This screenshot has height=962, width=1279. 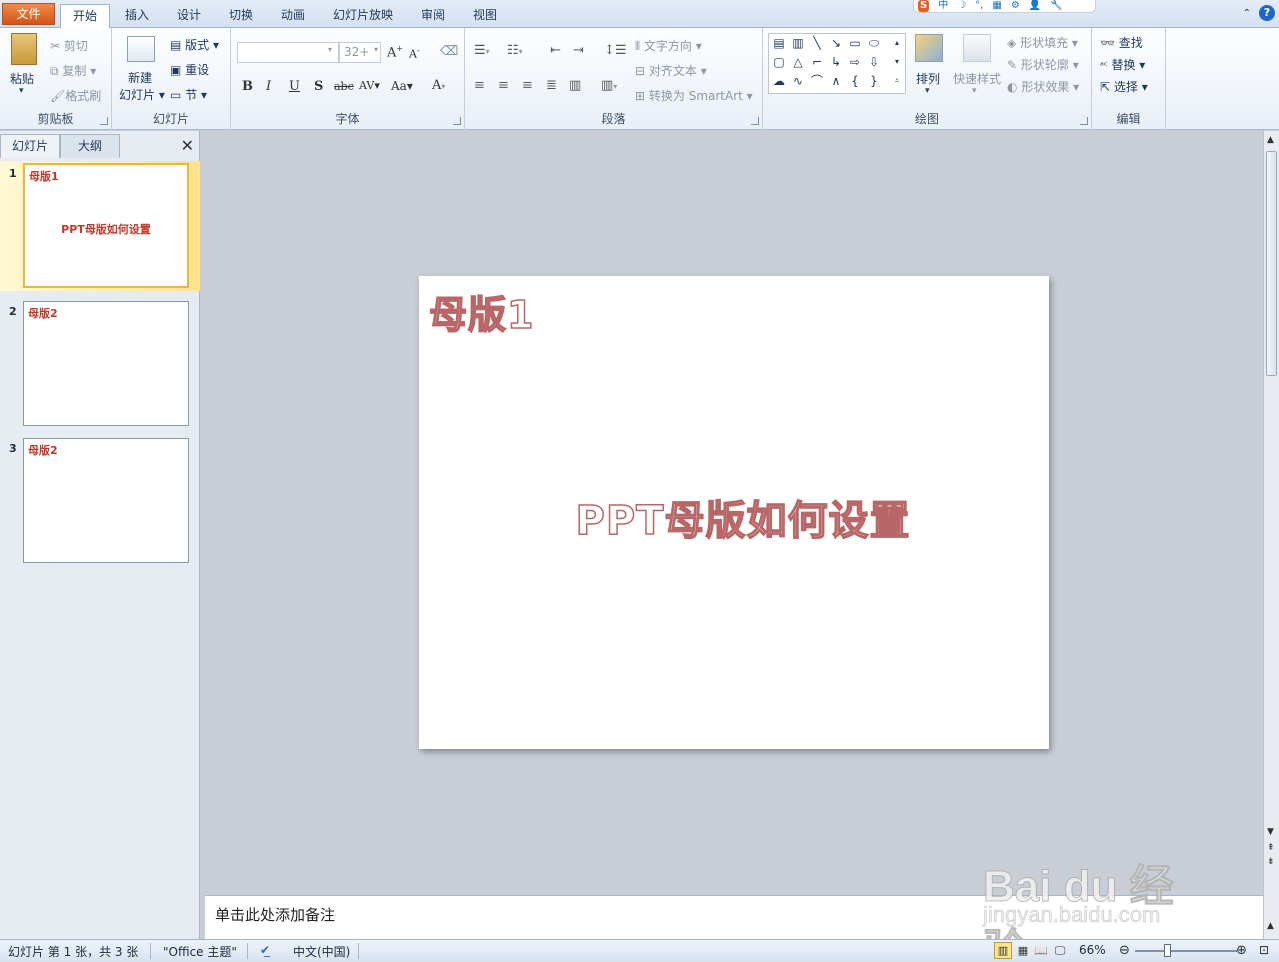 I want to click on zoom-out-icon: ⊖, so click(x=1124, y=950).